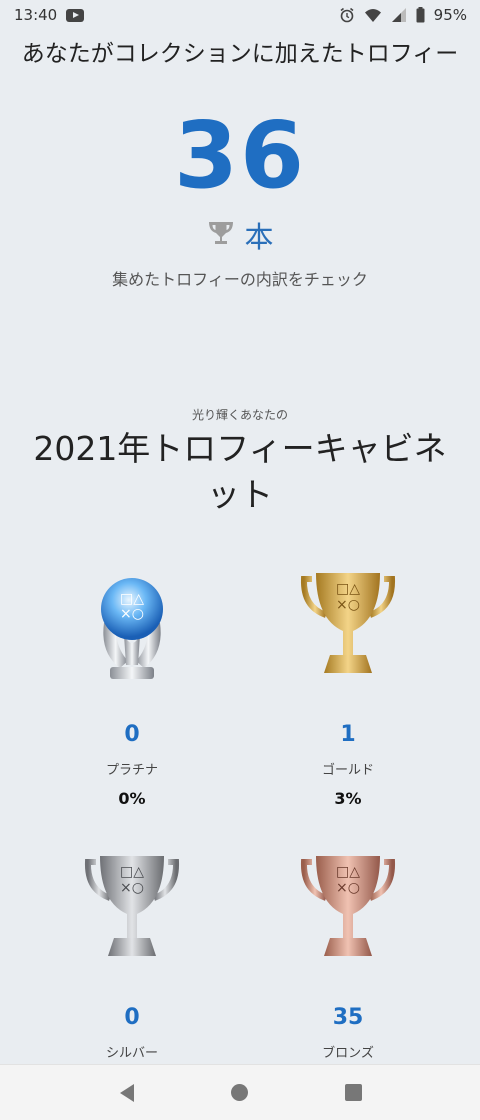 The image size is (480, 1120). What do you see at coordinates (420, 15) in the screenshot?
I see `battery-icon` at bounding box center [420, 15].